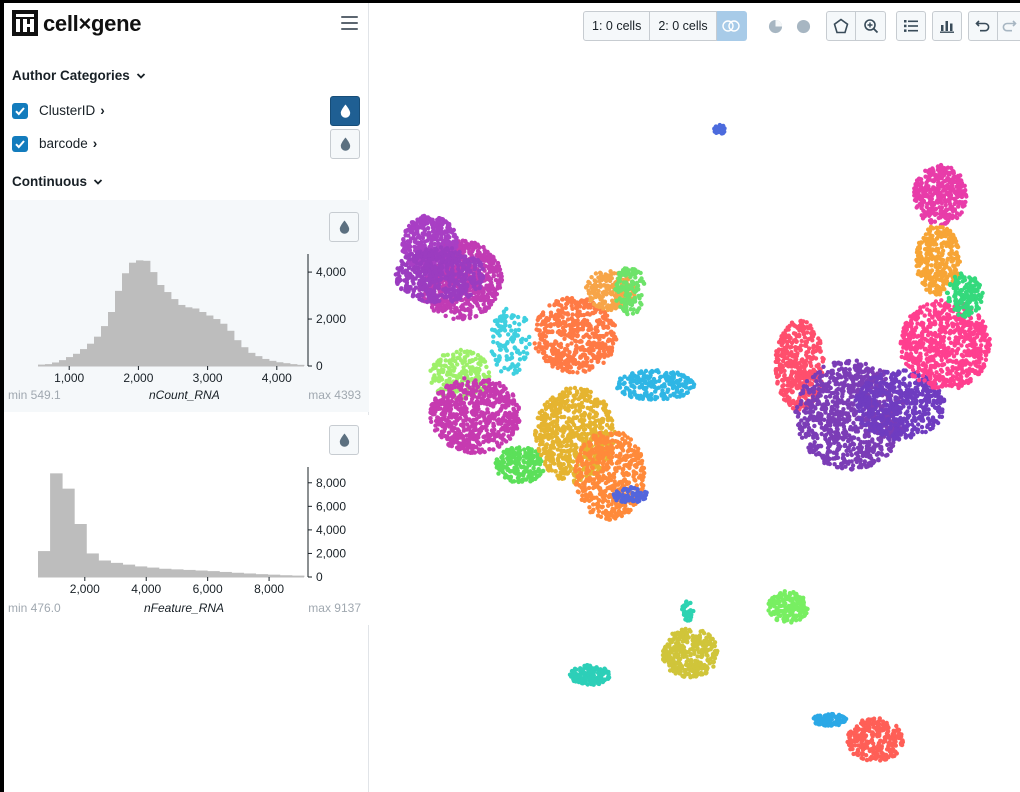 The width and height of the screenshot is (1020, 792). What do you see at coordinates (947, 26) in the screenshot?
I see `histogram-button` at bounding box center [947, 26].